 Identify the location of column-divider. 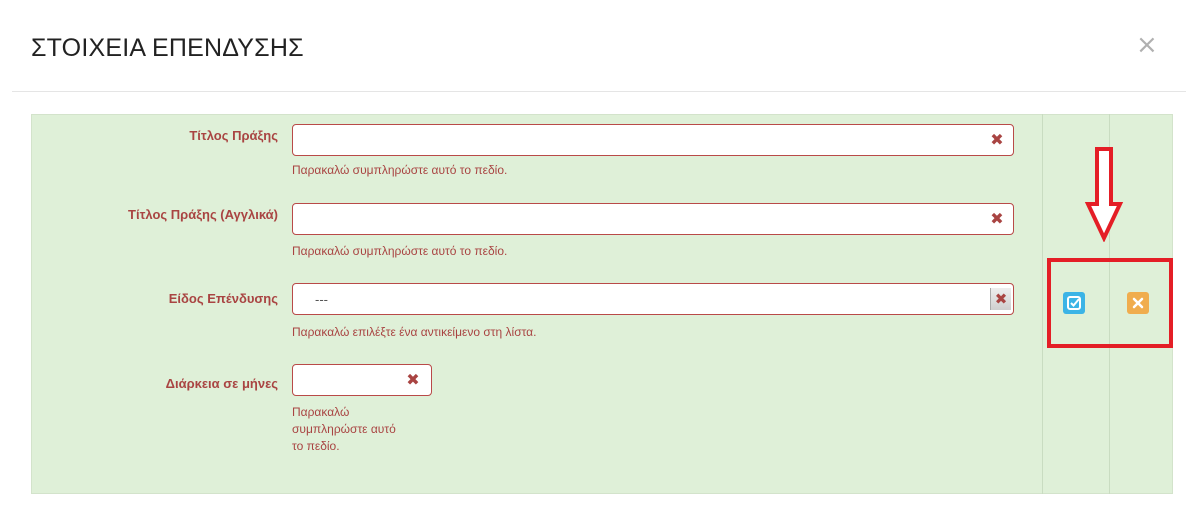
(1042, 304).